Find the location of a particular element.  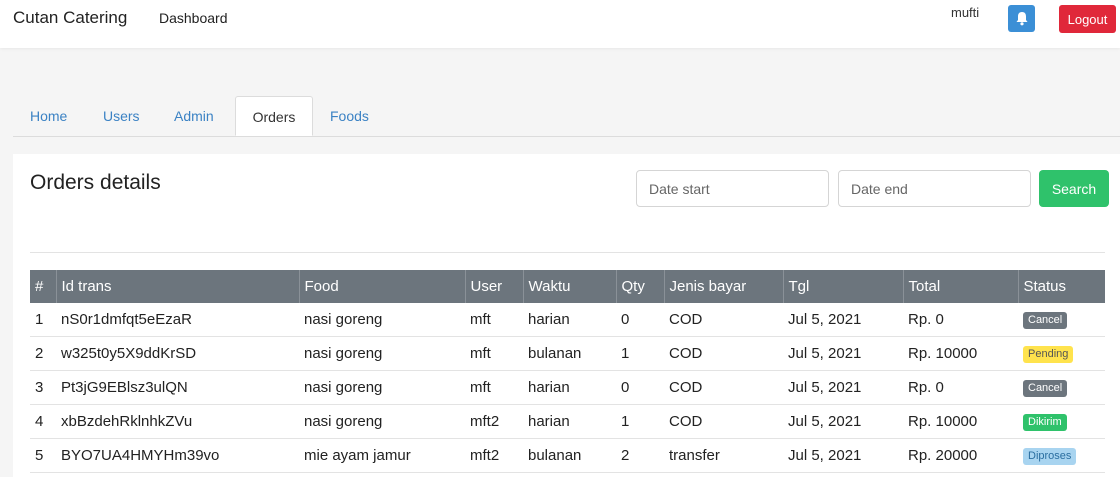

status-badge: Pending is located at coordinates (1048, 354).